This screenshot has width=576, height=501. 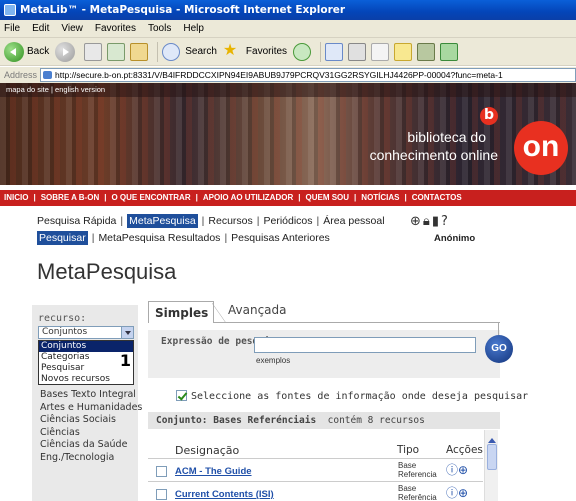 I want to click on nav-noticias: NOTÍCIAS, so click(x=380, y=197).